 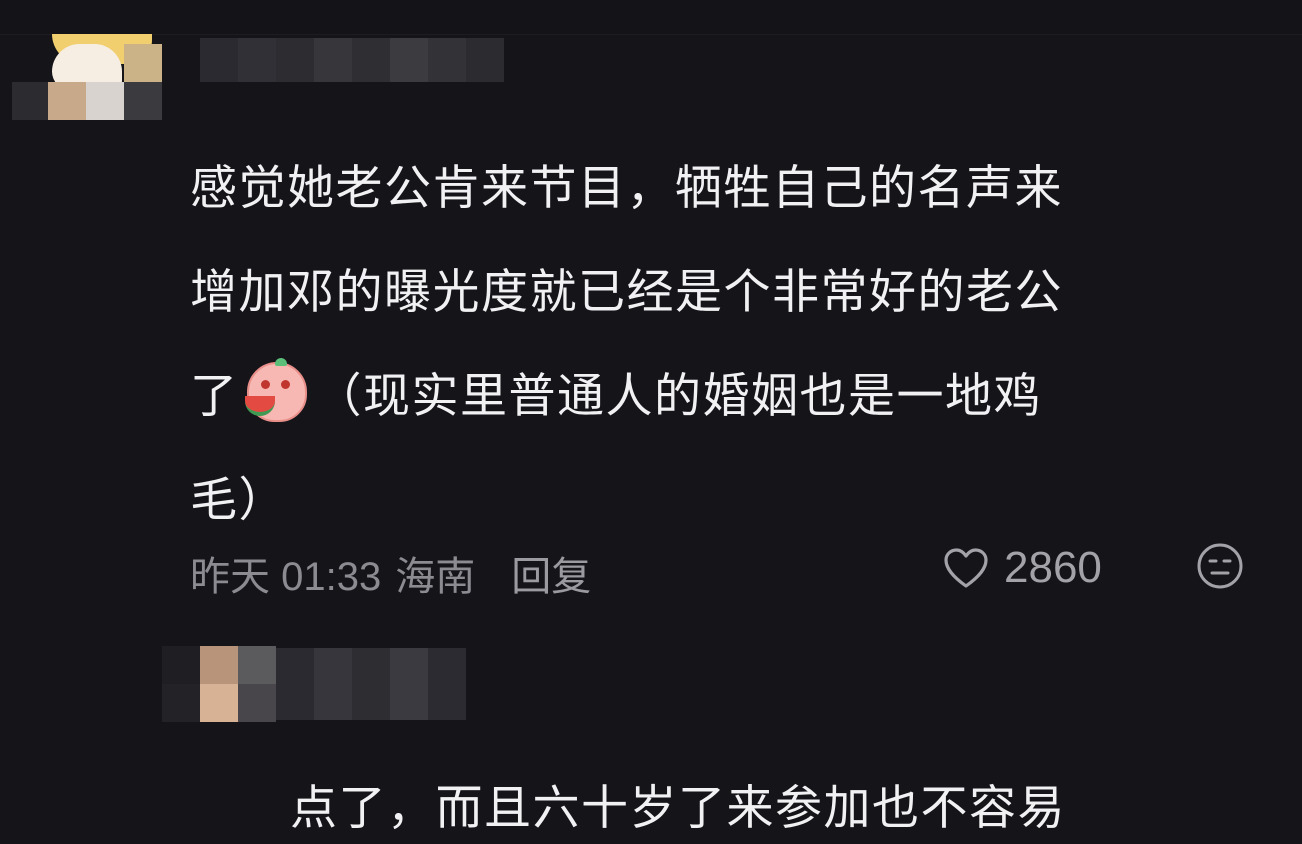 I want to click on reply-button: 回复, so click(x=551, y=577).